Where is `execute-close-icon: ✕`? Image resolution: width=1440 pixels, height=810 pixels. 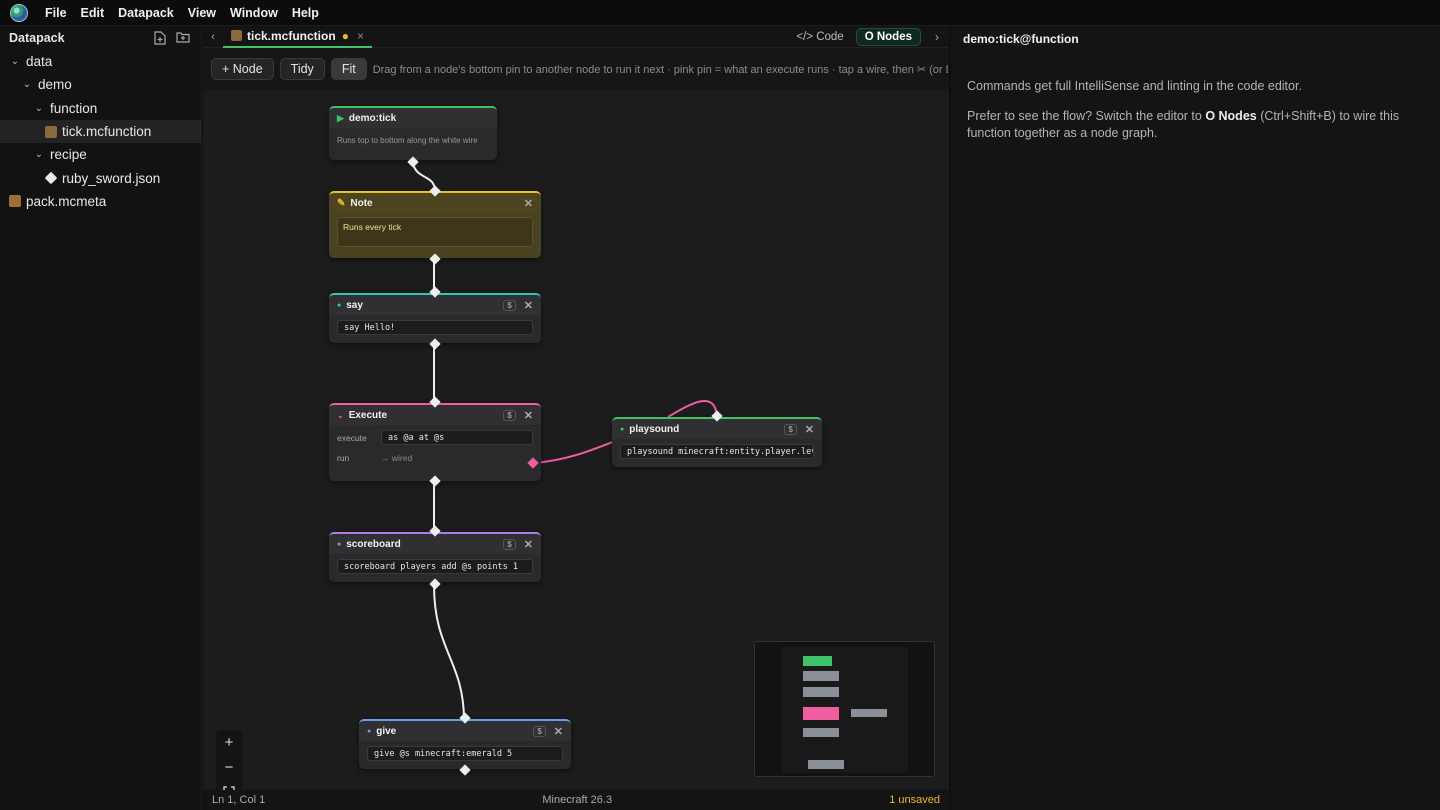
execute-close-icon: ✕ is located at coordinates (528, 415).